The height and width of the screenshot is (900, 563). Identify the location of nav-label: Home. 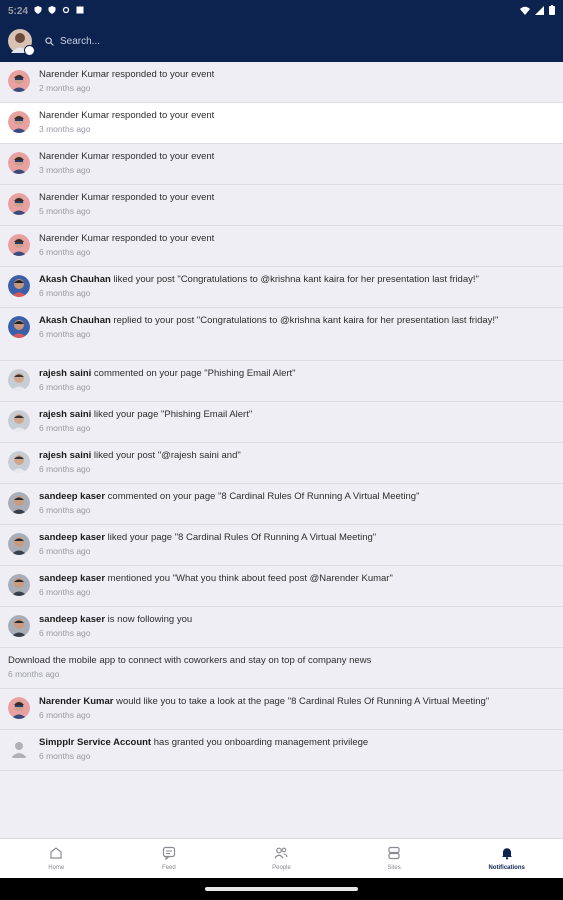
(56, 868).